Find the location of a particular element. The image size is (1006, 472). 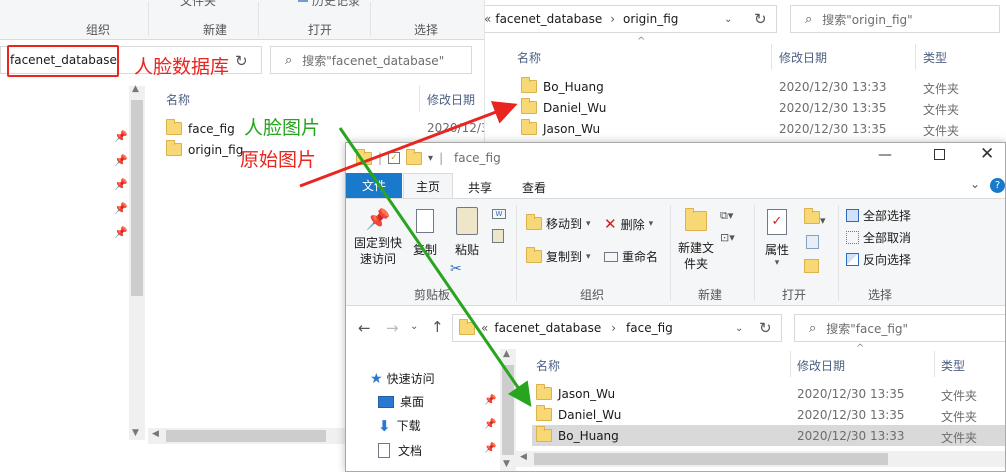

left-nav-pane is located at coordinates (65, 262).